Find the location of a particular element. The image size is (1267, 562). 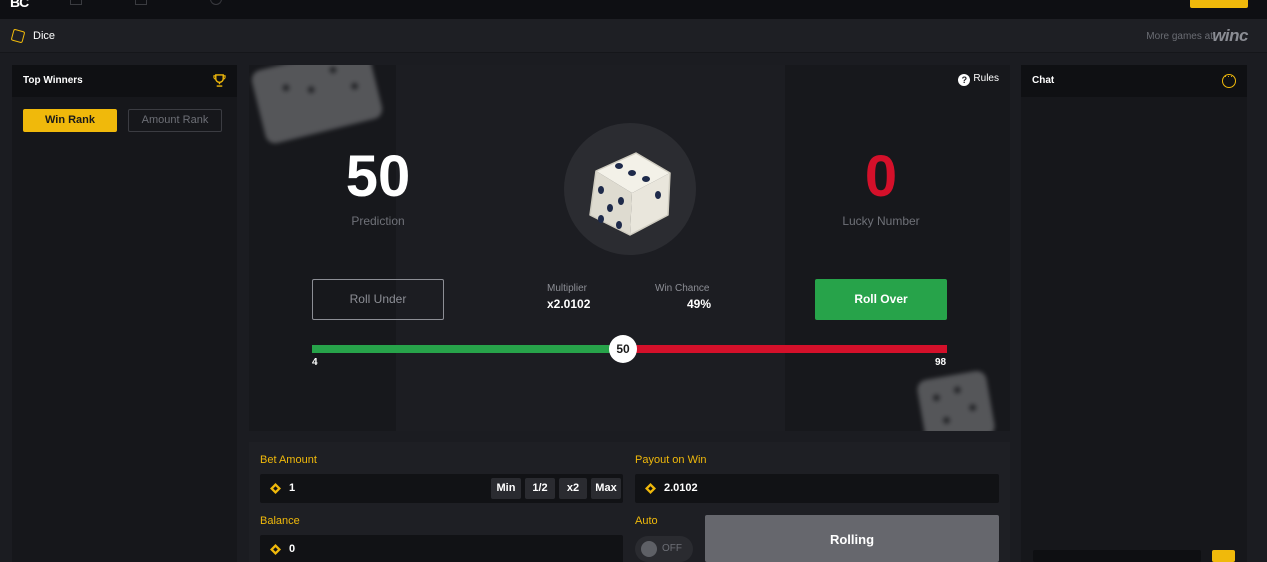

slider-over-range is located at coordinates (785, 349).